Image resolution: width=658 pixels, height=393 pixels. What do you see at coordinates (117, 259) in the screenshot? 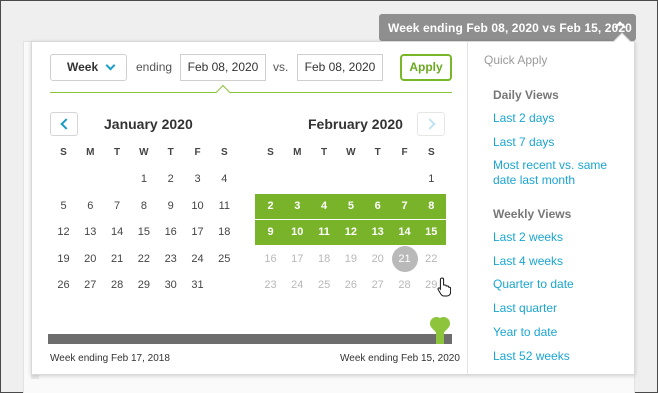
I see `day-cell: 21` at bounding box center [117, 259].